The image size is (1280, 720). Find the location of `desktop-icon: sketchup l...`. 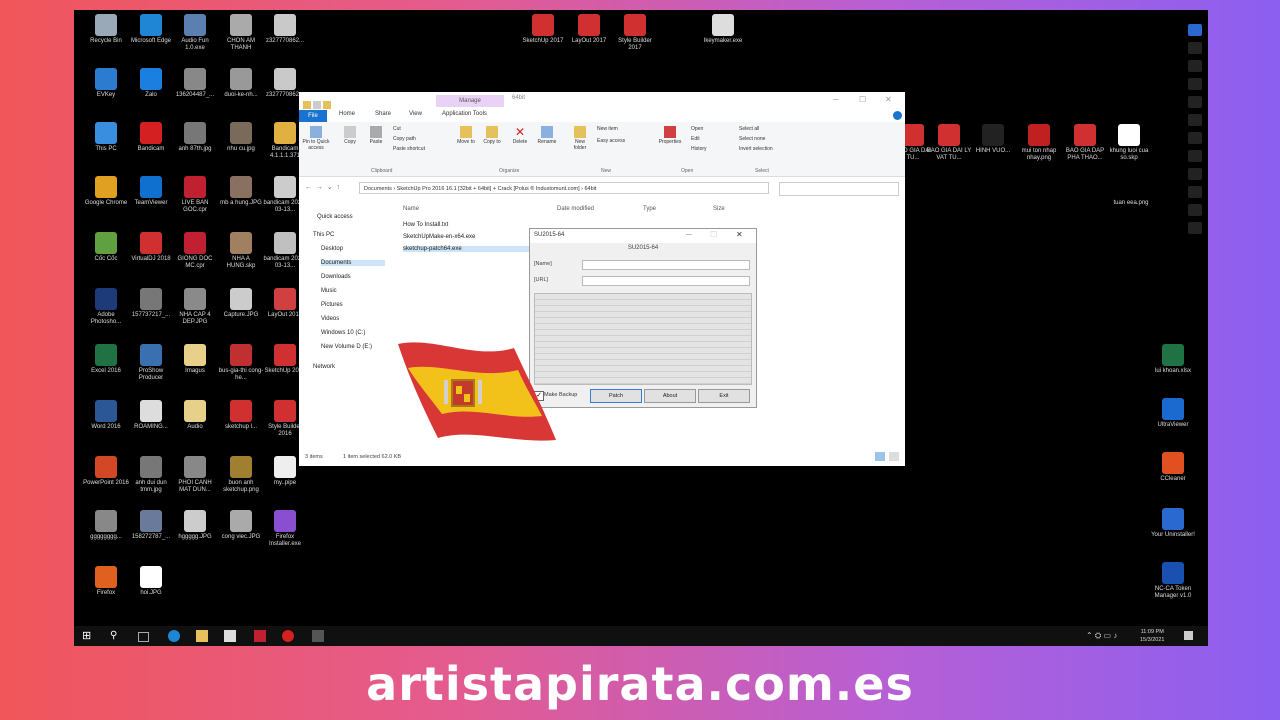

desktop-icon: sketchup l... is located at coordinates (241, 415).